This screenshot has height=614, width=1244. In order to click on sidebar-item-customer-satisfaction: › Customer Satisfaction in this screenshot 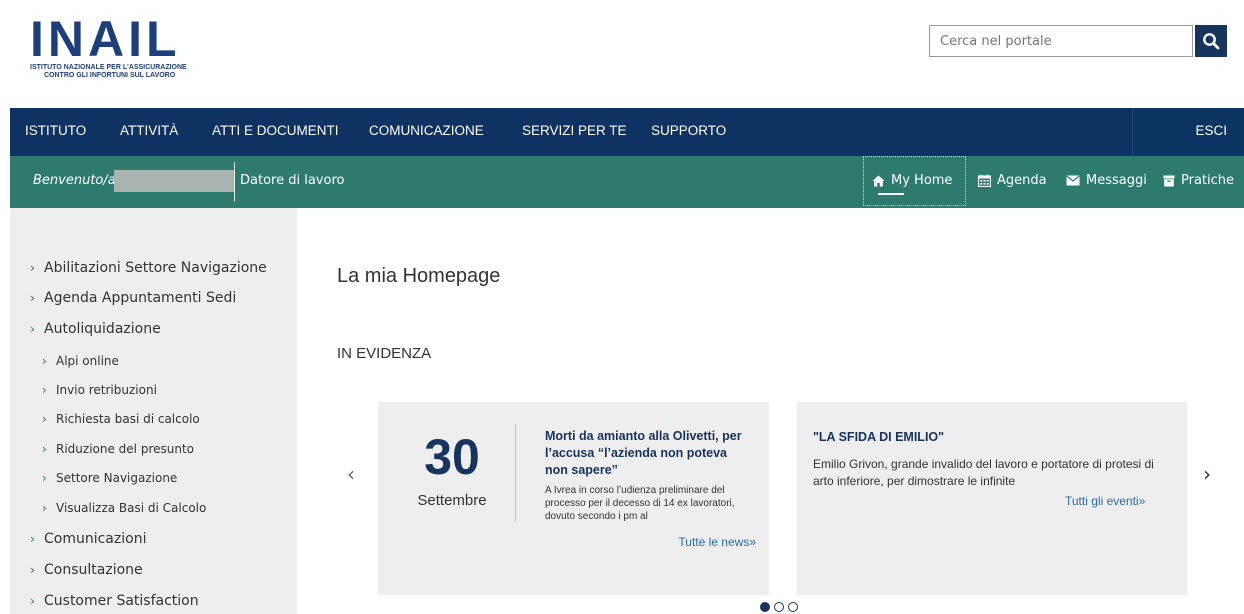, I will do `click(114, 601)`.